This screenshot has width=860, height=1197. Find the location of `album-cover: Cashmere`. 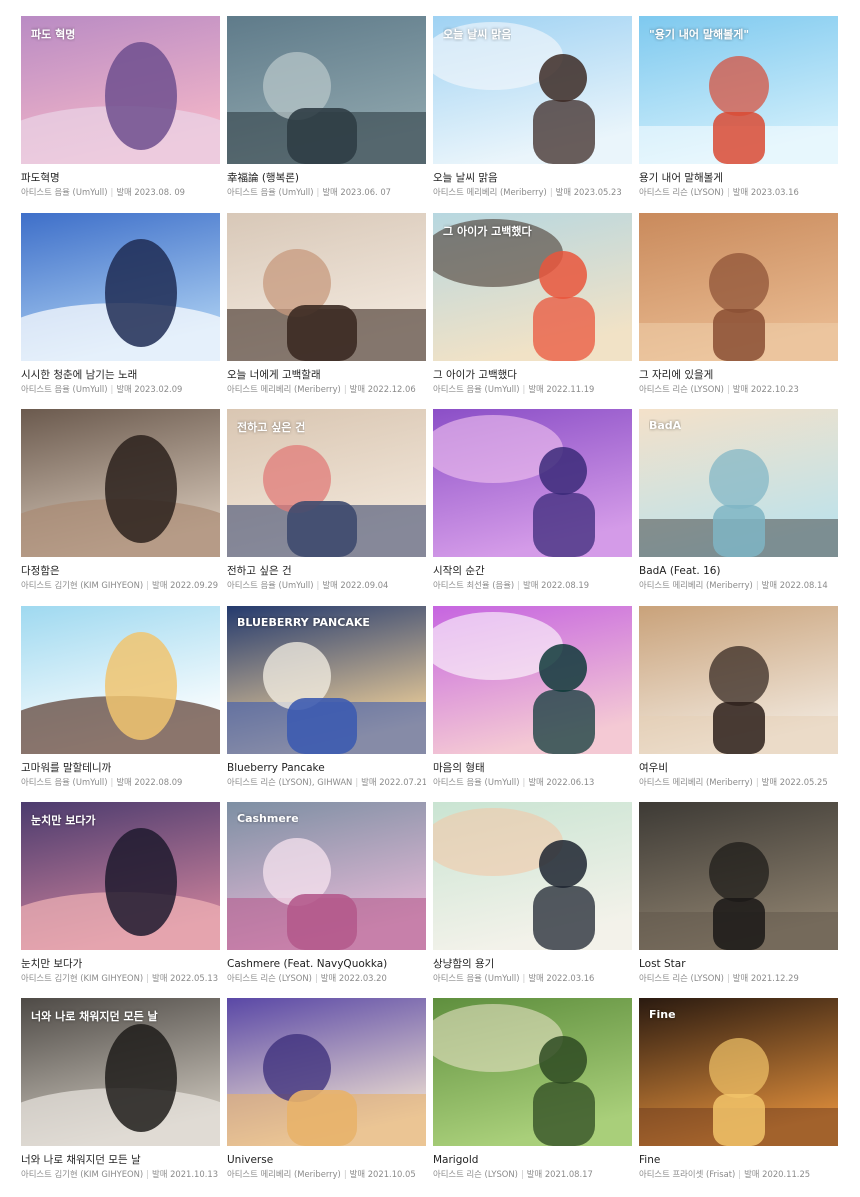

album-cover: Cashmere is located at coordinates (326, 876).